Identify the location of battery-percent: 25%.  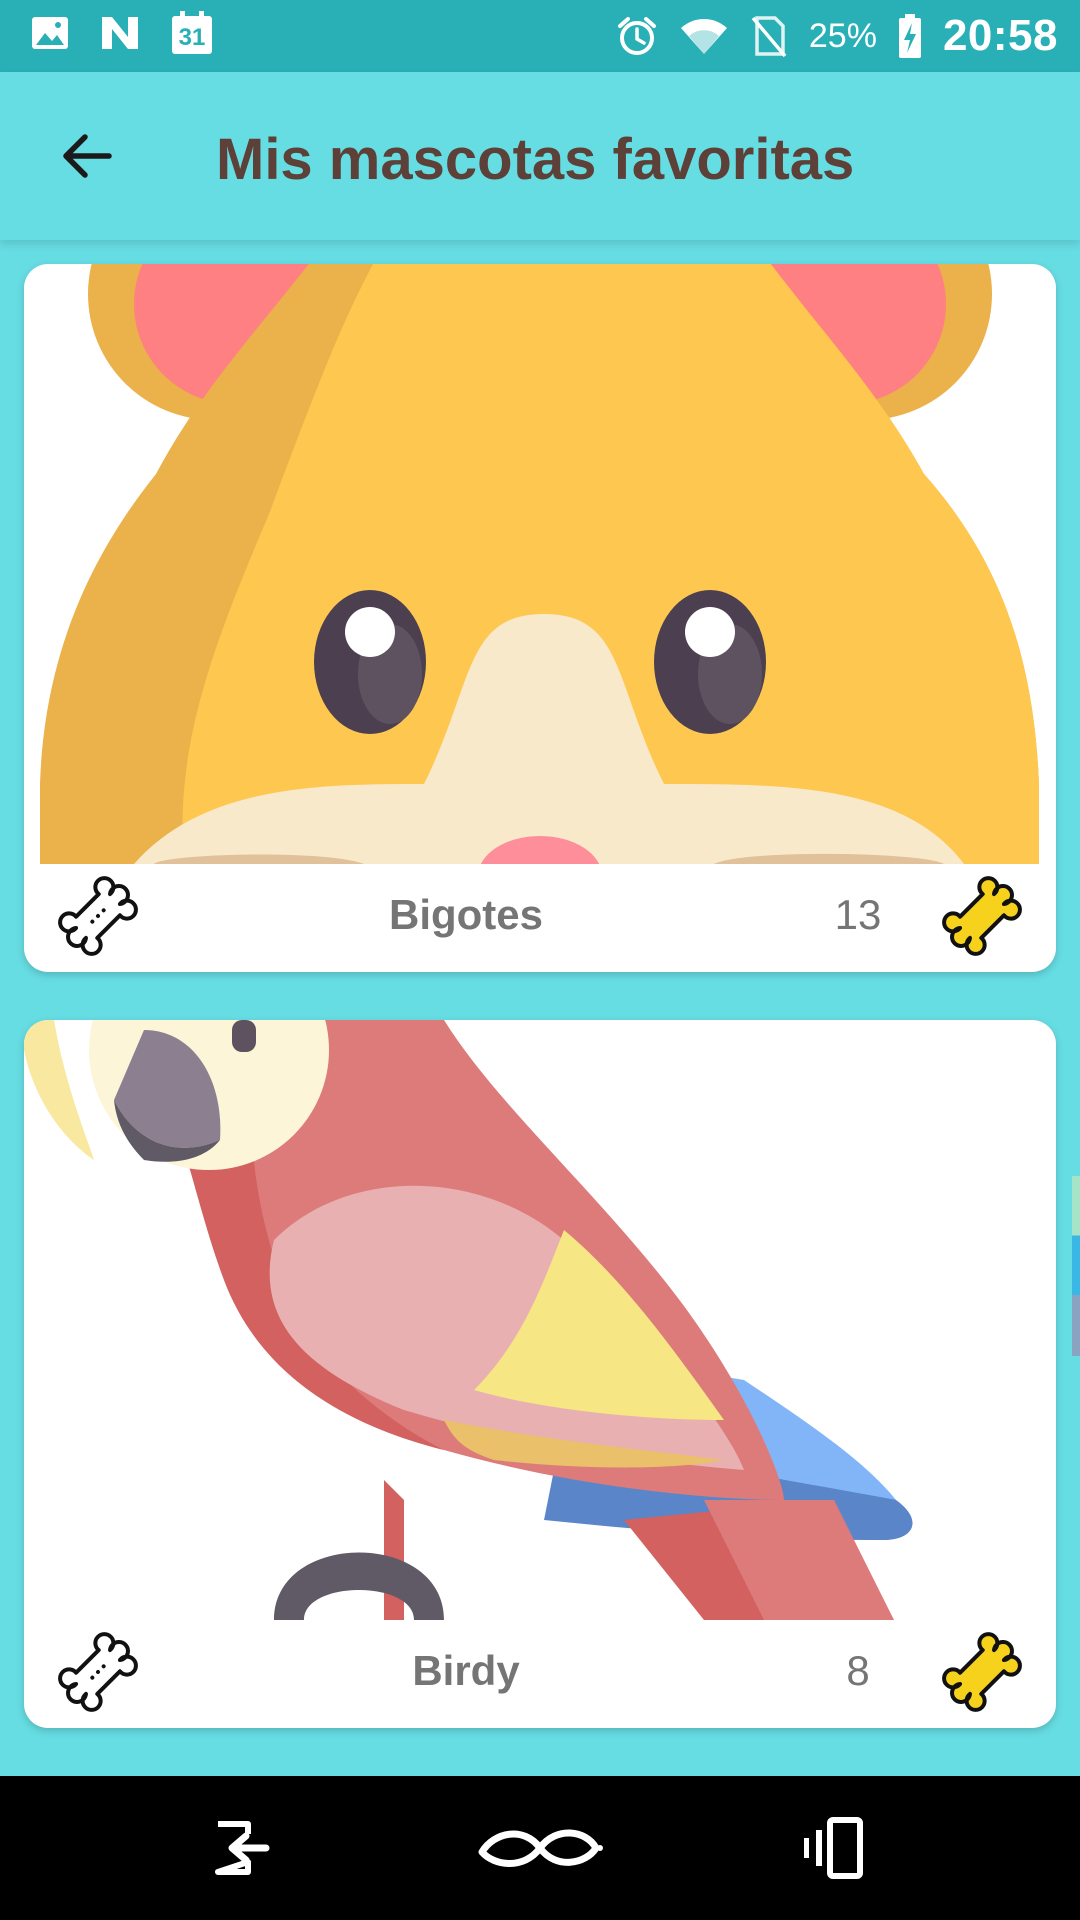
(842, 35).